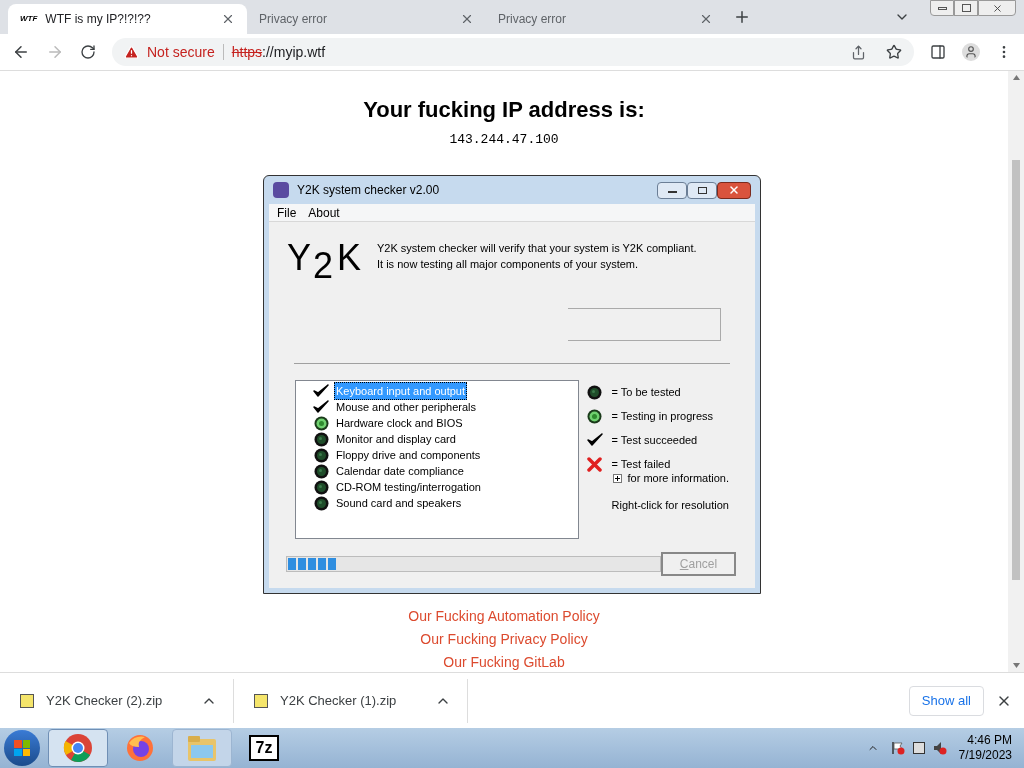  I want to click on chrome-icon, so click(78, 748).